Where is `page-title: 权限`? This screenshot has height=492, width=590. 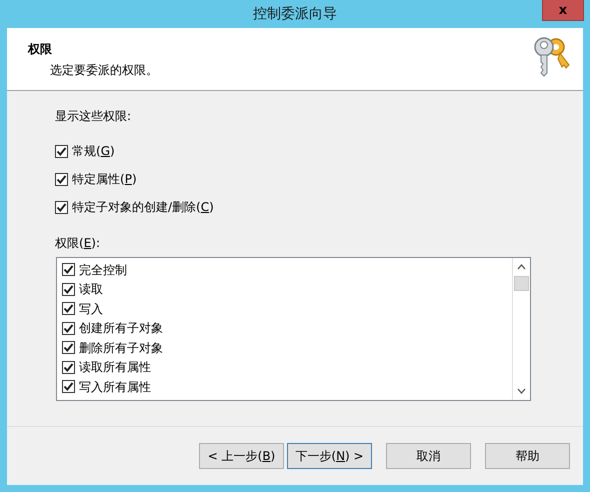 page-title: 权限 is located at coordinates (40, 49).